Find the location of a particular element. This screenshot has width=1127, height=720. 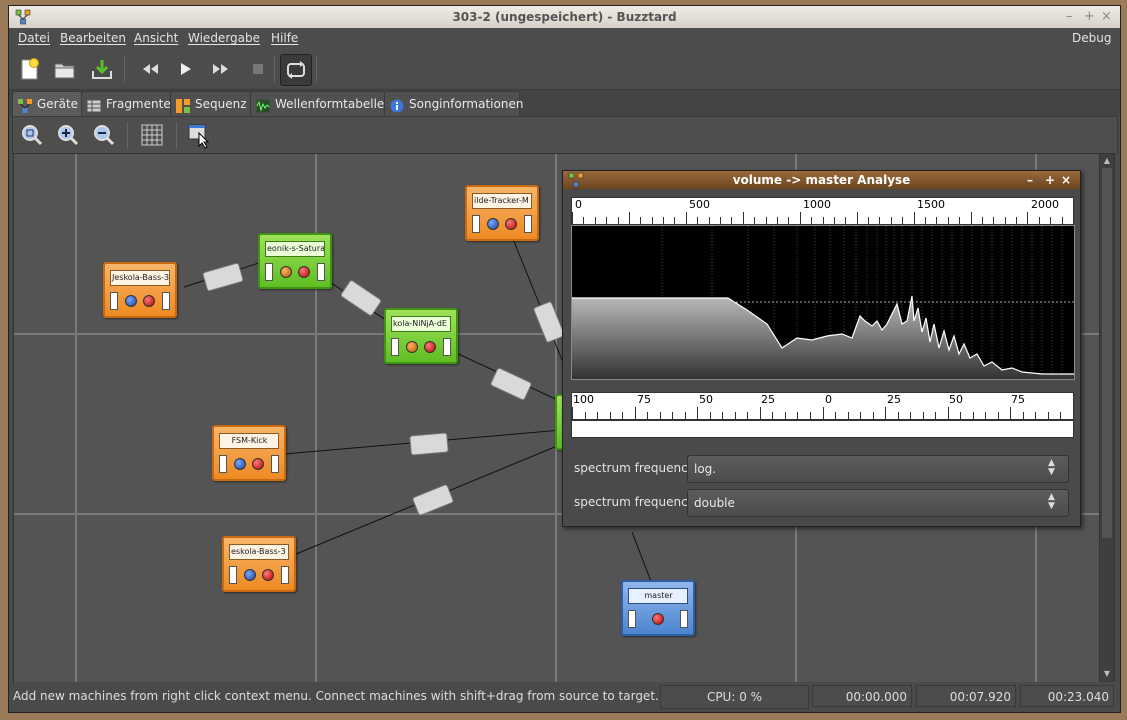

close-button: × is located at coordinates (1106, 16).